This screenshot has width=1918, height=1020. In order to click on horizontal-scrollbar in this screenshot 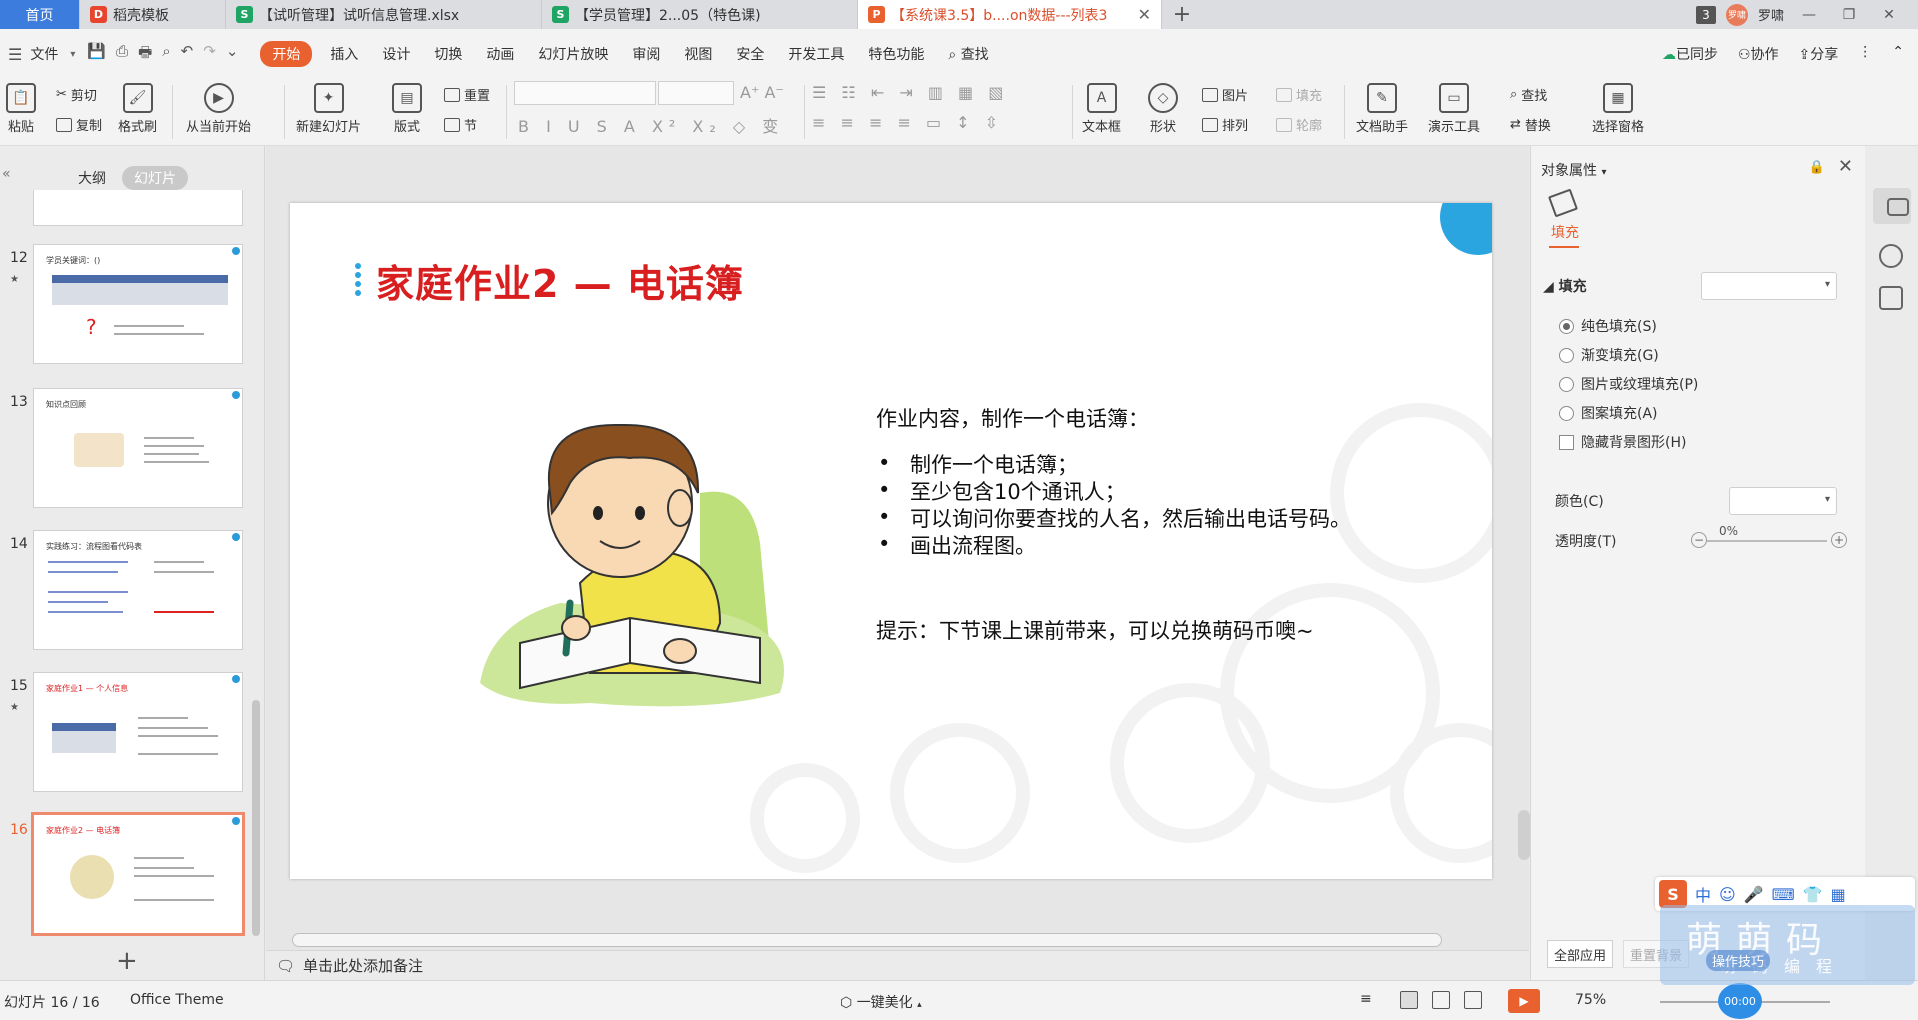, I will do `click(867, 940)`.